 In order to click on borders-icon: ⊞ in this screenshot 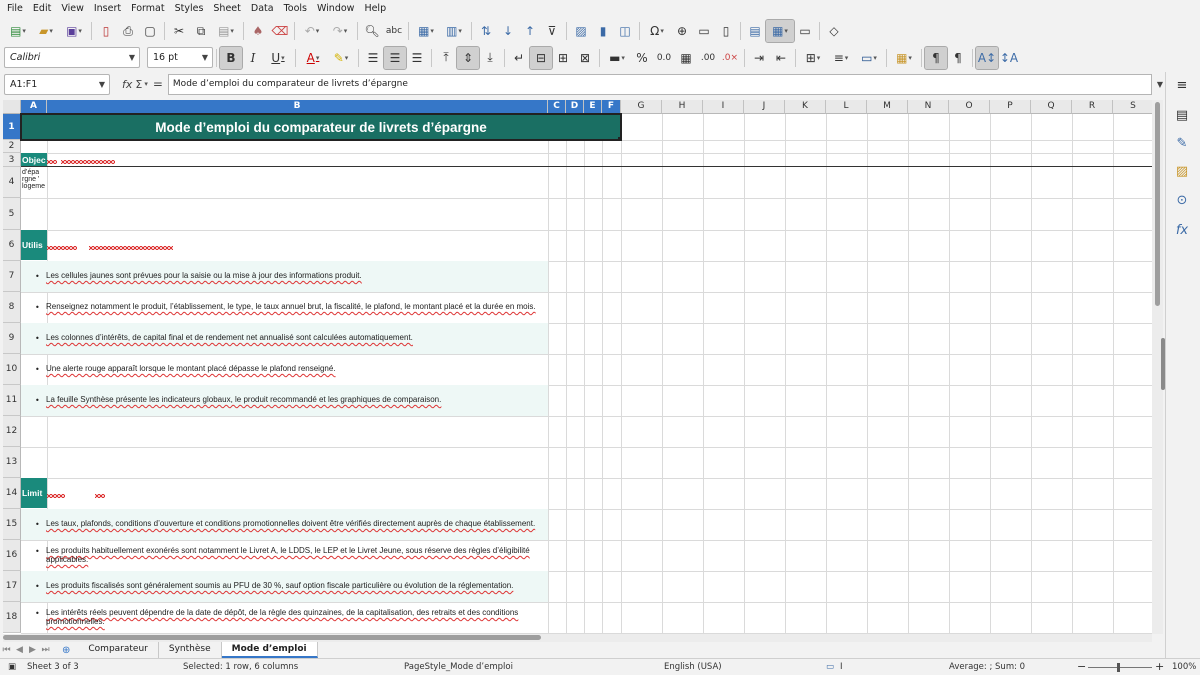, I will do `click(813, 58)`.